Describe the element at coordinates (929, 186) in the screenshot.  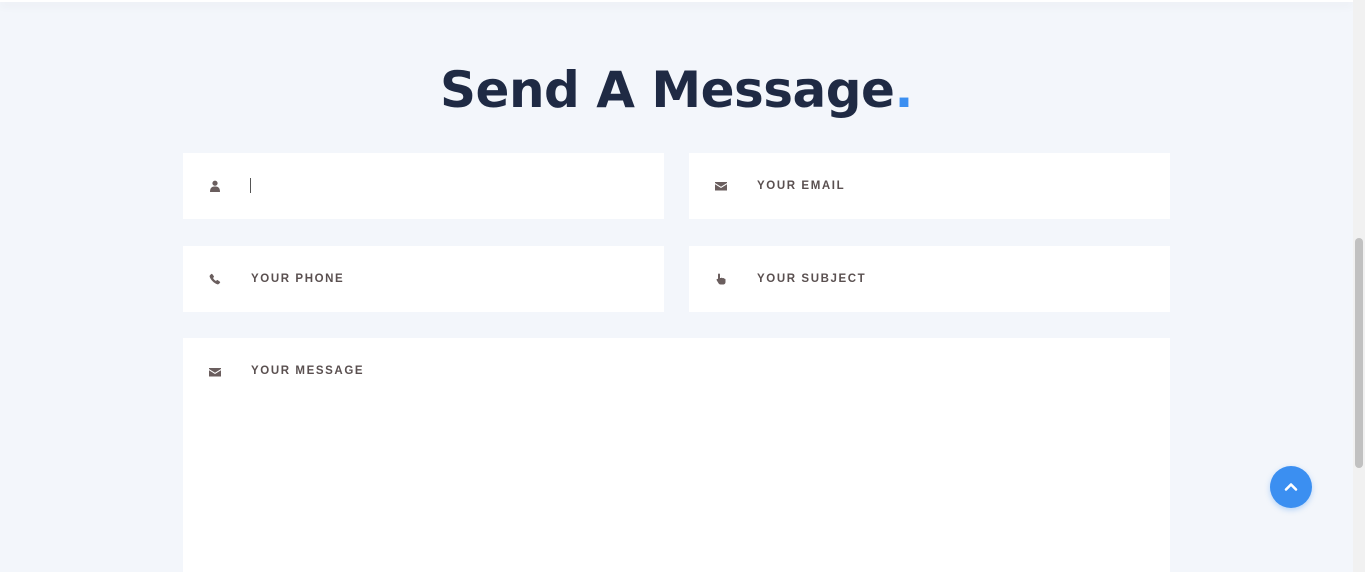
I see `email-field: YOUR EMAIL` at that location.